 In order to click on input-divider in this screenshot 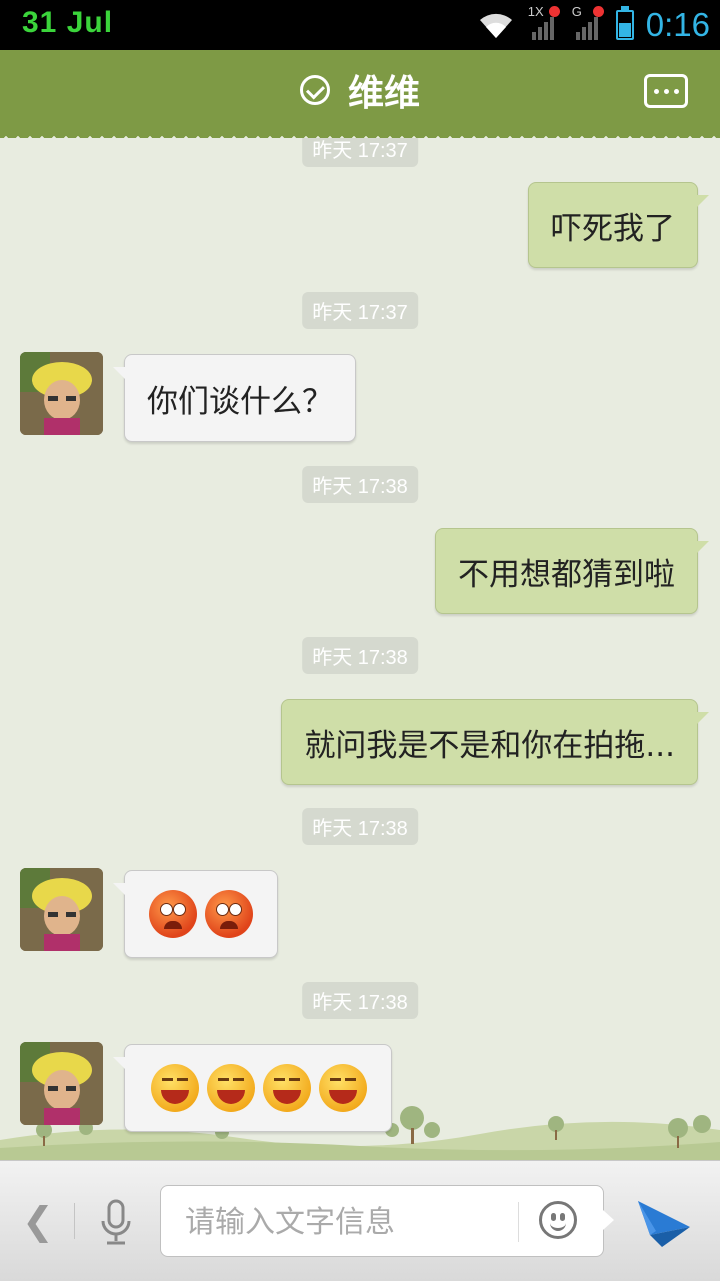, I will do `click(518, 1222)`.